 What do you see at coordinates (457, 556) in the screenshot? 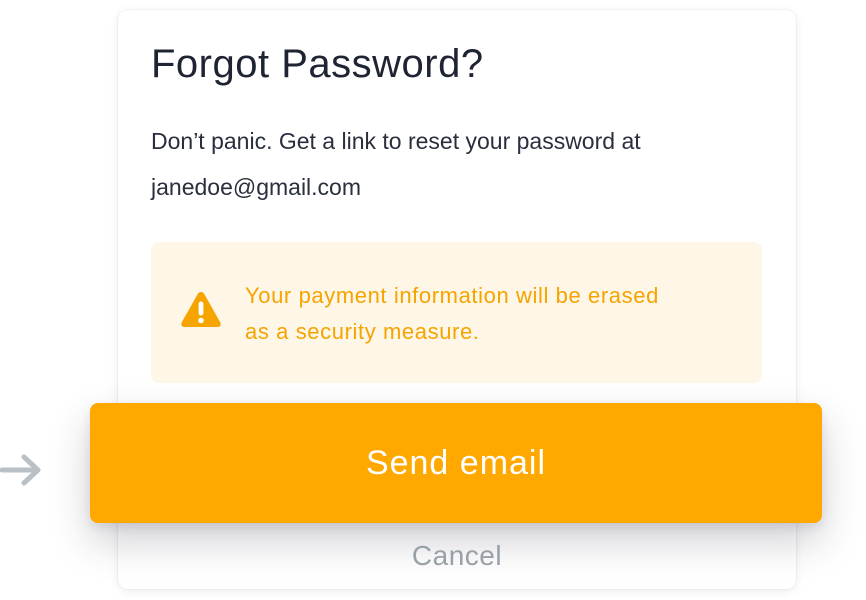
I see `cancel-button: Cancel` at bounding box center [457, 556].